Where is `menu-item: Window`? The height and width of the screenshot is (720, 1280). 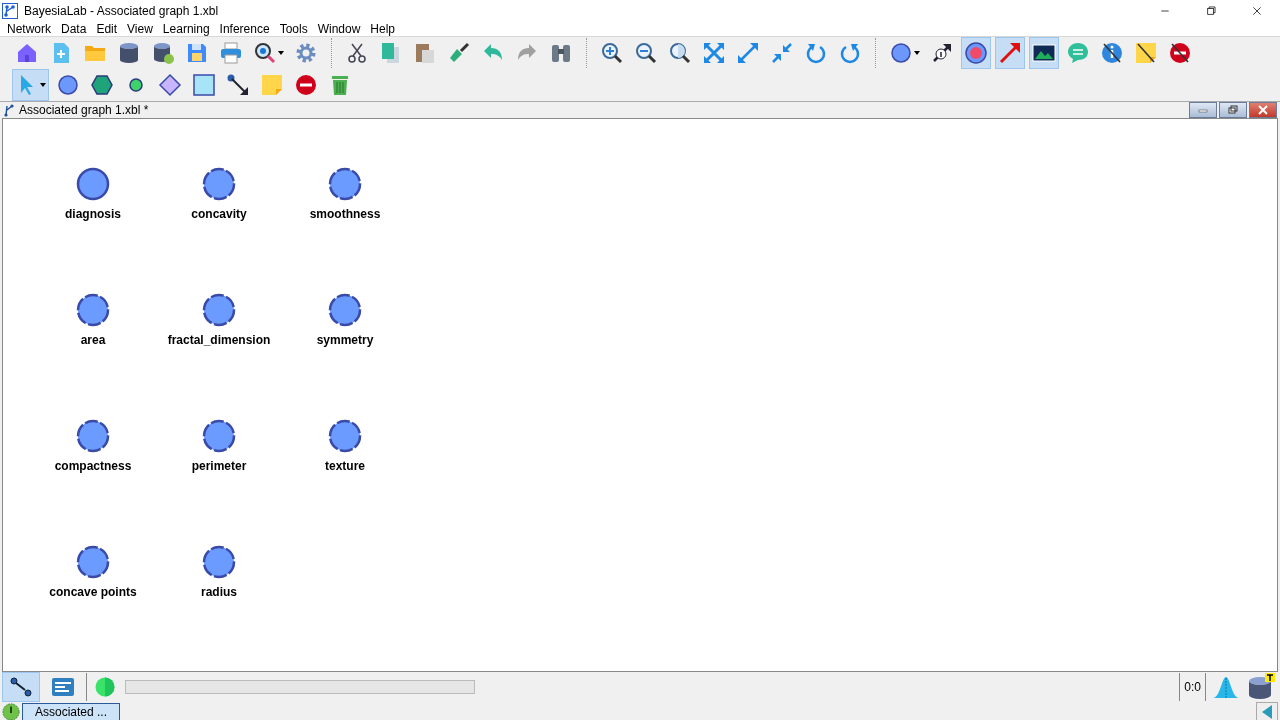
menu-item: Window is located at coordinates (339, 29).